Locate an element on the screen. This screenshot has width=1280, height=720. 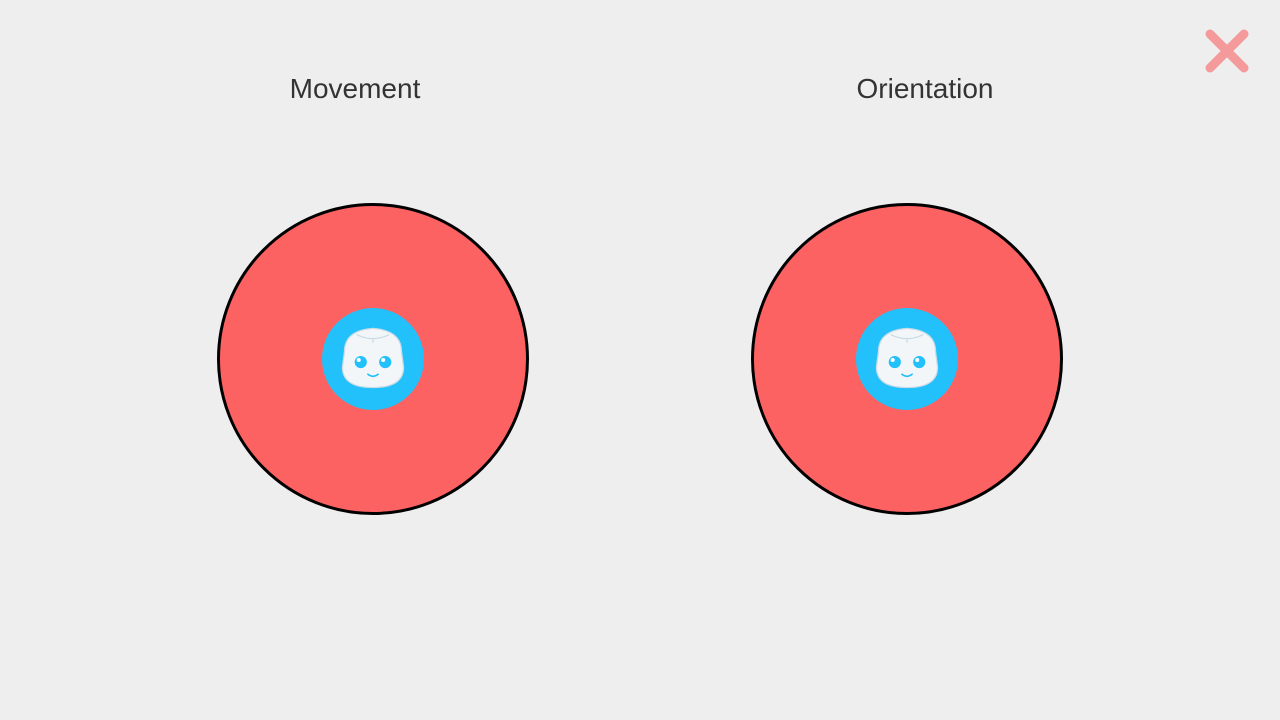
movement-title: Movement is located at coordinates (355, 88).